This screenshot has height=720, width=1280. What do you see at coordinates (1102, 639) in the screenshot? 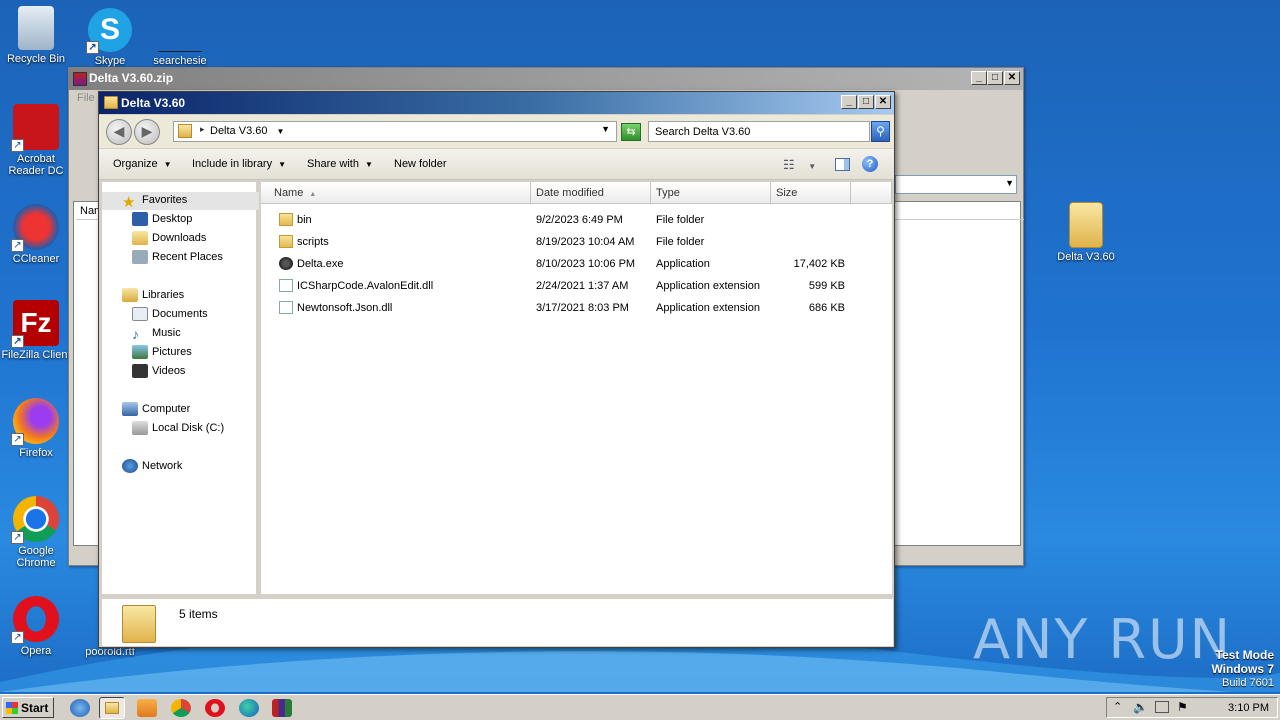
I see `anyrun-watermark: ANY RUN` at bounding box center [1102, 639].